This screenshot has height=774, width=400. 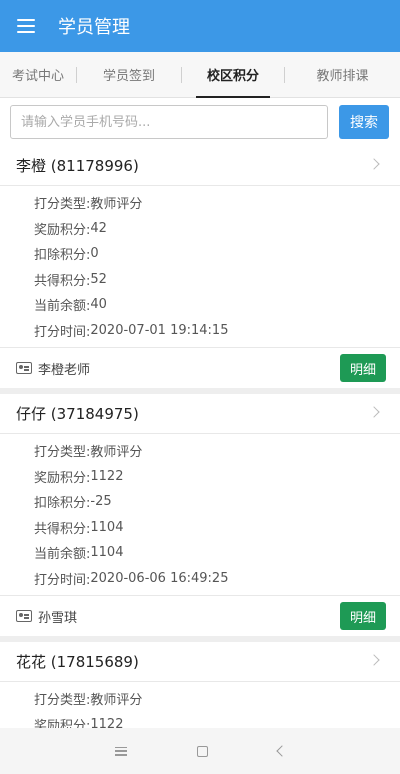 What do you see at coordinates (364, 122) in the screenshot?
I see `search-button: 搜索` at bounding box center [364, 122].